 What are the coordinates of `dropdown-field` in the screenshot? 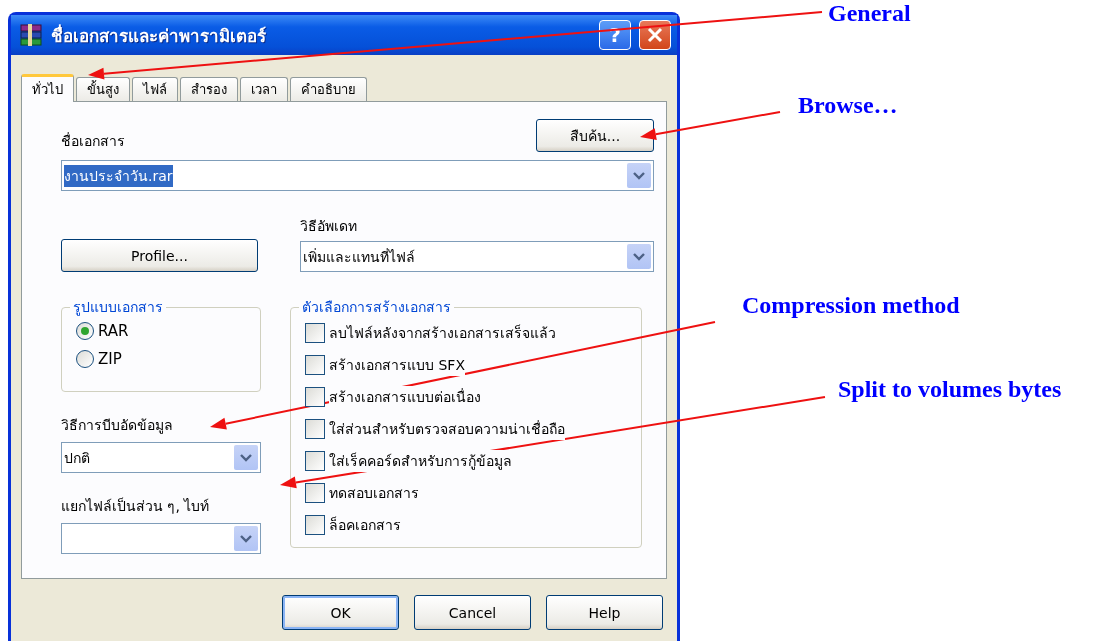 It's located at (161, 538).